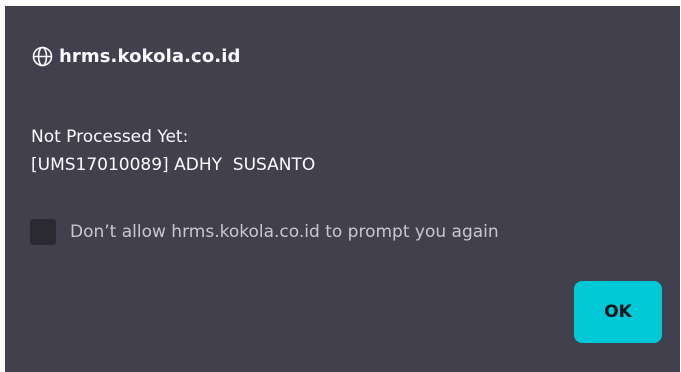 This screenshot has height=372, width=681. I want to click on globe-icon, so click(42, 56).